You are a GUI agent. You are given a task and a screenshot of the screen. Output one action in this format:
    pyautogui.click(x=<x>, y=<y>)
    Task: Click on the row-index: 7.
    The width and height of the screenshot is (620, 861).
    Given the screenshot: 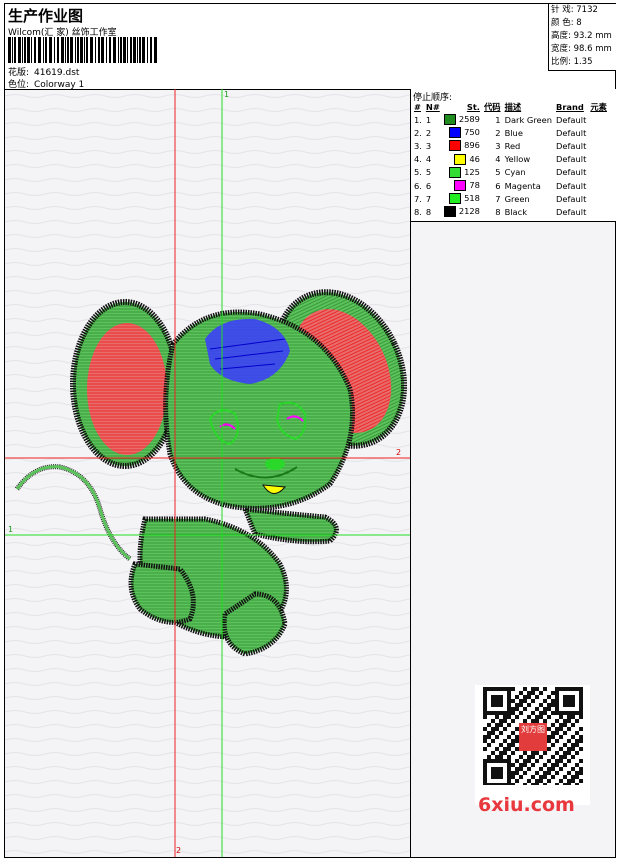 What is the action you would take?
    pyautogui.click(x=418, y=198)
    